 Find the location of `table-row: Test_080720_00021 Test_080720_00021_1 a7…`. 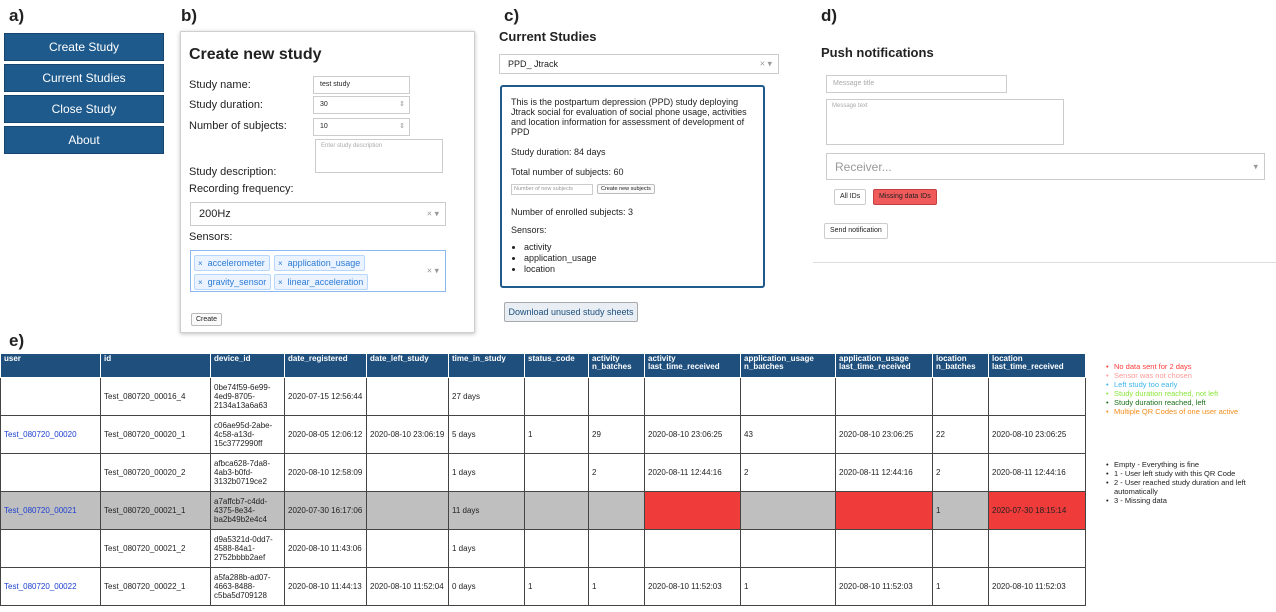

table-row: Test_080720_00021 Test_080720_00021_1 a7… is located at coordinates (543, 510).